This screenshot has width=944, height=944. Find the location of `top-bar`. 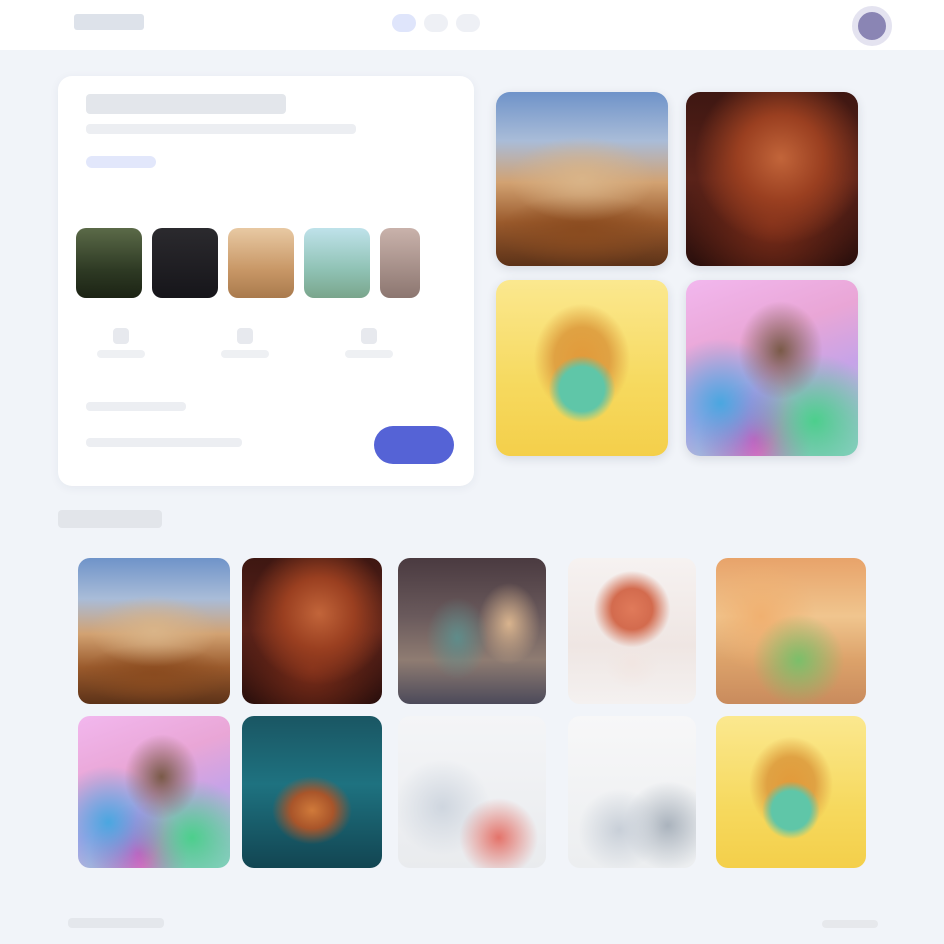

top-bar is located at coordinates (472, 25).